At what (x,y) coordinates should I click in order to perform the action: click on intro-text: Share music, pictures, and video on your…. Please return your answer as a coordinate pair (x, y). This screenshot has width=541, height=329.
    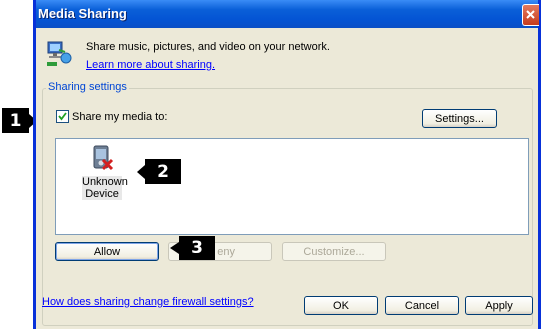
    Looking at the image, I should click on (208, 47).